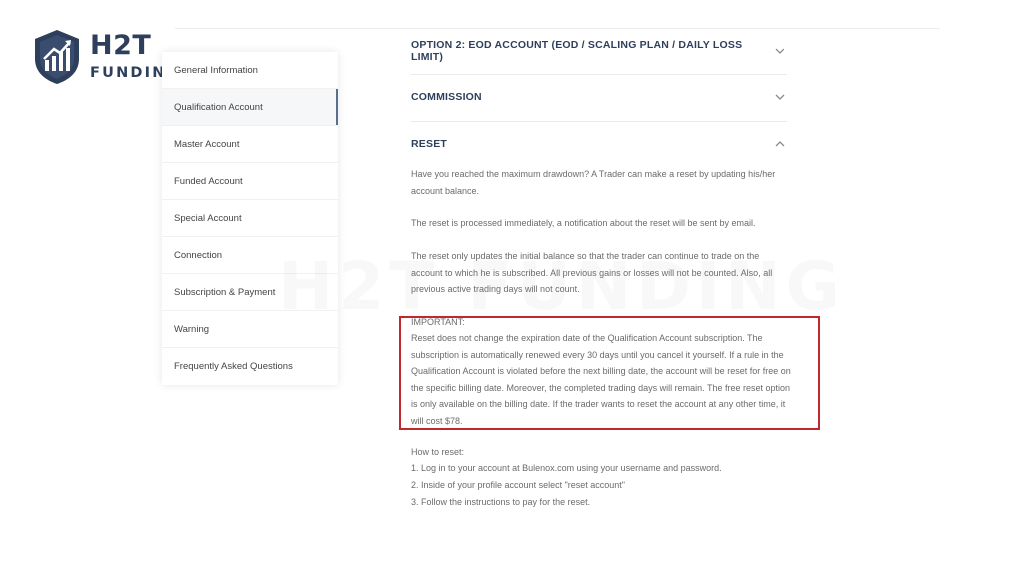  I want to click on important-label: IMPORTANT:, so click(438, 322).